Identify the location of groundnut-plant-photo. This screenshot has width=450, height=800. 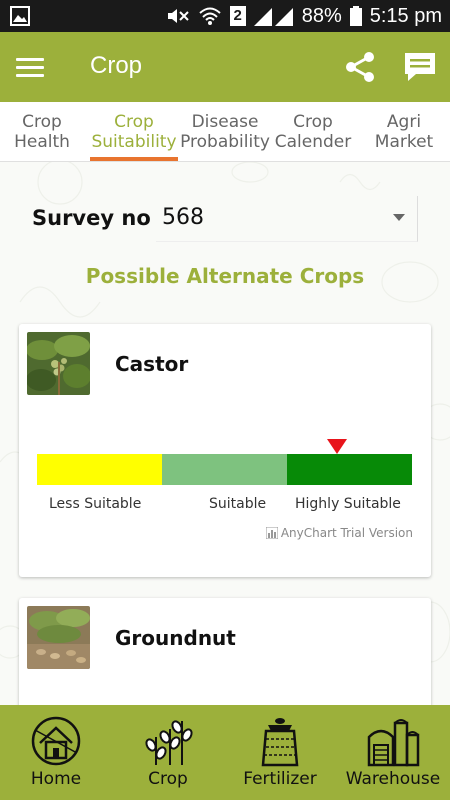
(58, 637).